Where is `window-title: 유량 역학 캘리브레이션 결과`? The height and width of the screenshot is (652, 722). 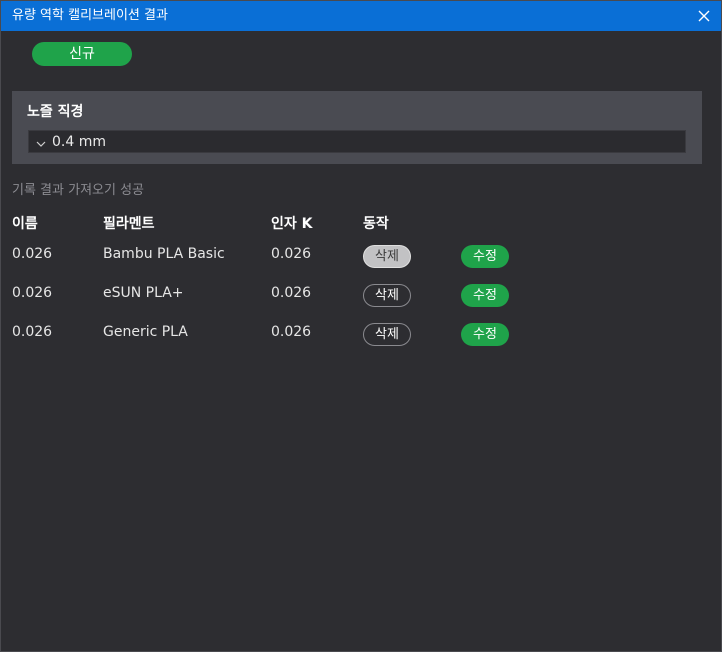 window-title: 유량 역학 캘리브레이션 결과 is located at coordinates (90, 15).